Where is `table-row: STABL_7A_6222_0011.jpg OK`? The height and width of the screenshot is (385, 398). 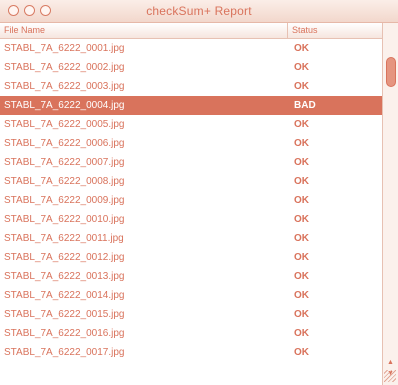 table-row: STABL_7A_6222_0011.jpg OK is located at coordinates (191, 238).